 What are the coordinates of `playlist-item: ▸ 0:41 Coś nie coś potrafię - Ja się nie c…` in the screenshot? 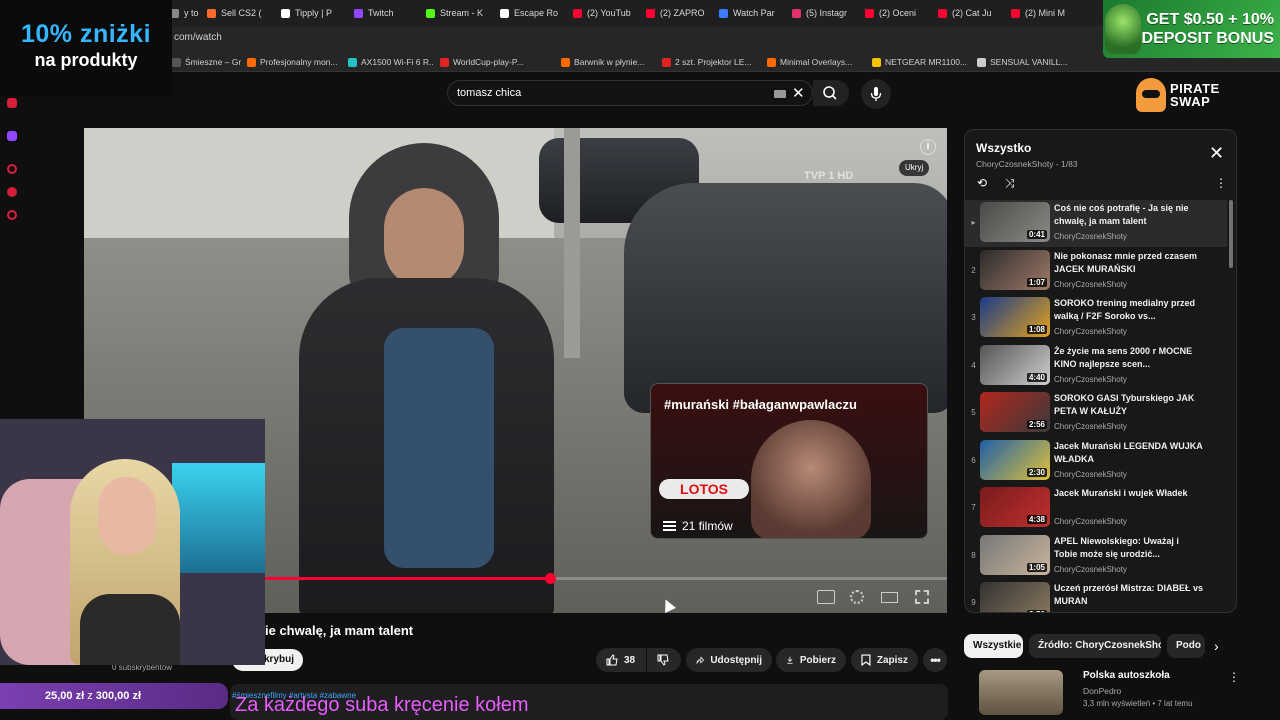 It's located at (1096, 223).